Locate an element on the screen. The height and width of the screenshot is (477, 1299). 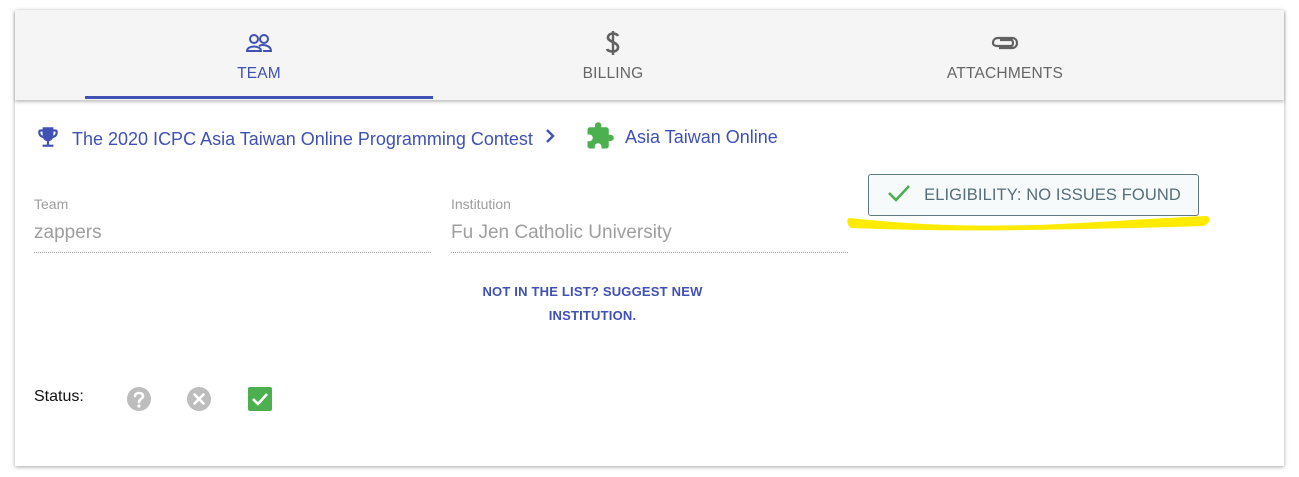
tab-team-label: TEAM is located at coordinates (259, 73).